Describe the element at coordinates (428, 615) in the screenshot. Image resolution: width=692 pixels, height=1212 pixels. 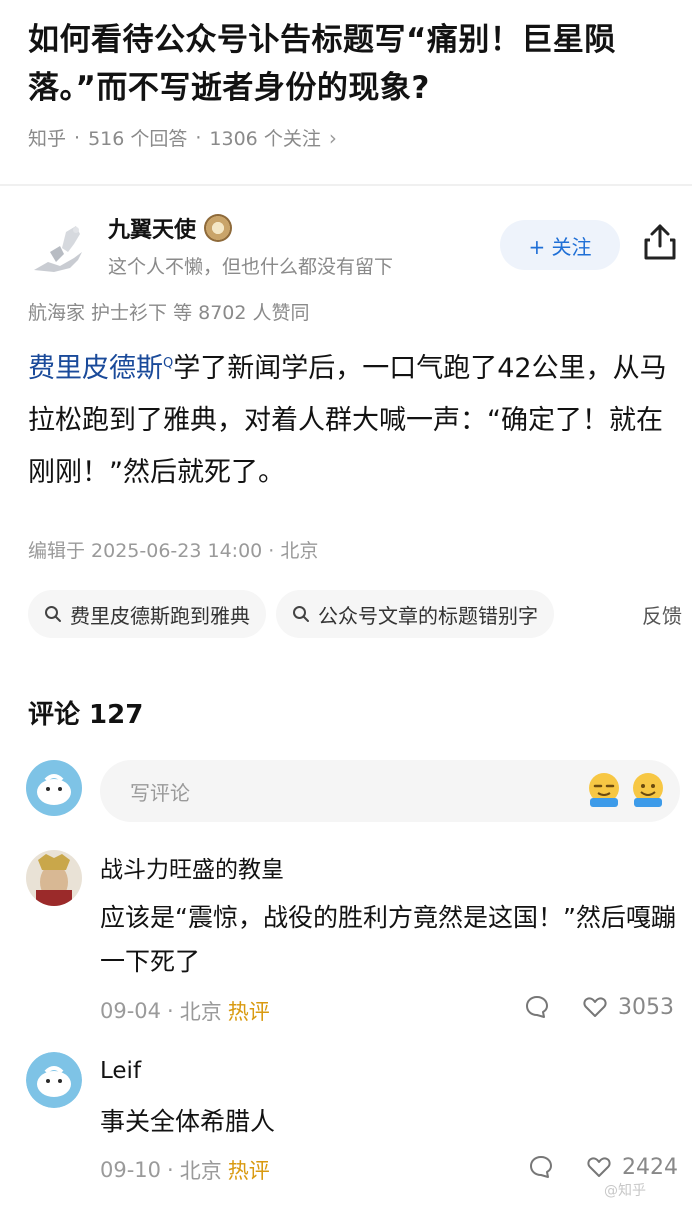
I see `search-tag-label: 公众号文章的标题错别字` at that location.